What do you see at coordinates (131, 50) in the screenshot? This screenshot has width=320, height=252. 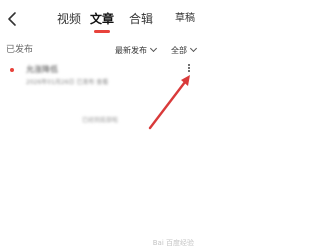 I see `sort-label: 最新发布` at bounding box center [131, 50].